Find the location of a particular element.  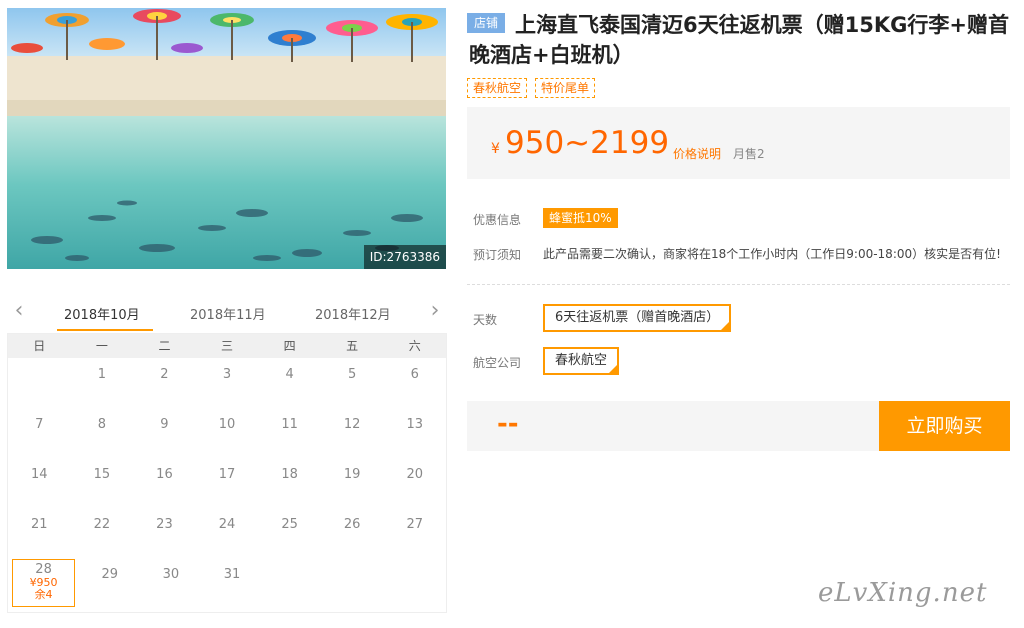

calendar-day: 24 is located at coordinates (227, 533).